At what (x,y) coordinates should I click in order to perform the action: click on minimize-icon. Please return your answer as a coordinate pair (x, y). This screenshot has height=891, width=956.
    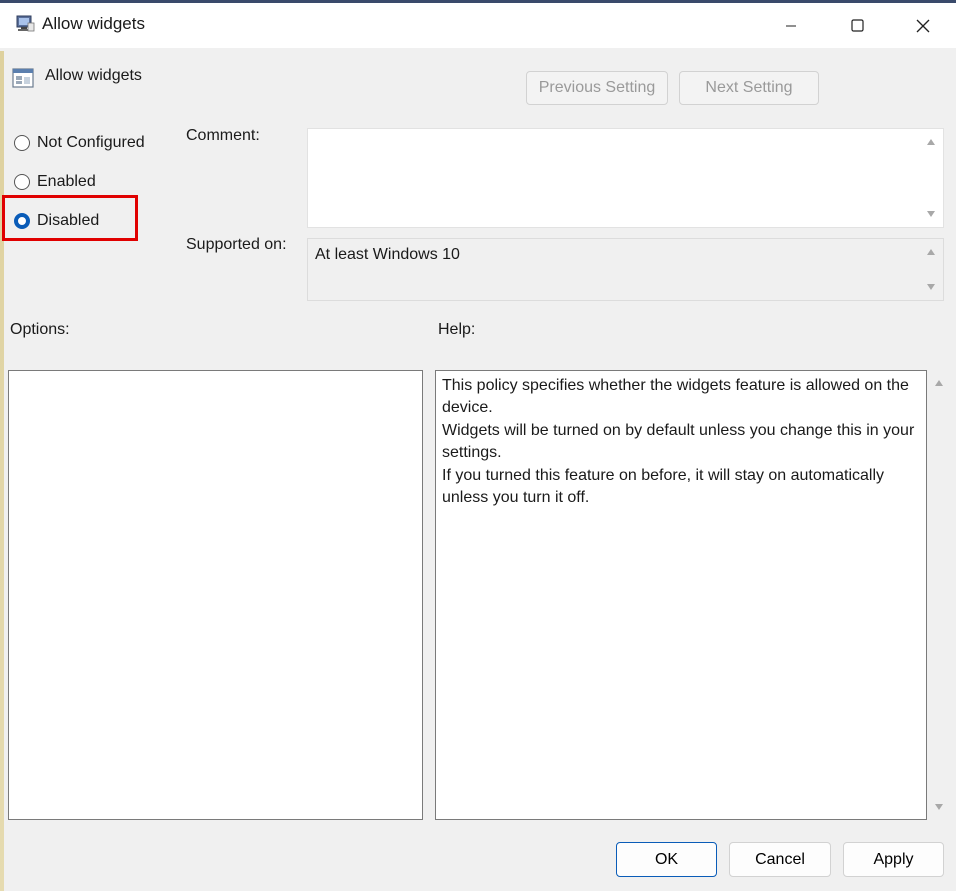
    Looking at the image, I should click on (791, 25).